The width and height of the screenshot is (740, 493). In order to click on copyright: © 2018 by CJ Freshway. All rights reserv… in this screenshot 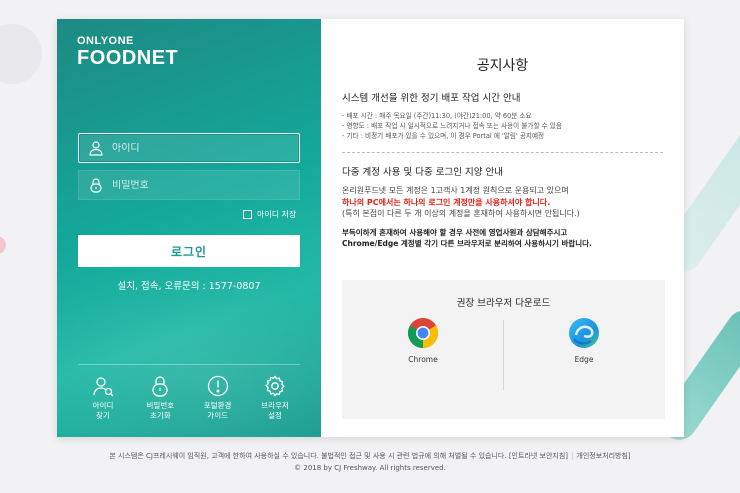, I will do `click(370, 467)`.